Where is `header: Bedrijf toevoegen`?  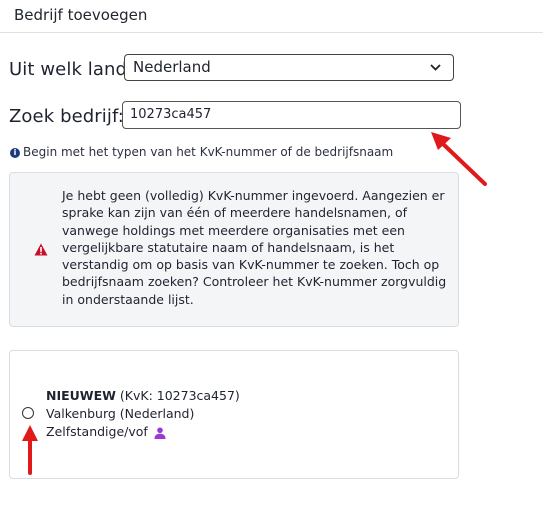
header: Bedrijf toevoegen is located at coordinates (271, 16).